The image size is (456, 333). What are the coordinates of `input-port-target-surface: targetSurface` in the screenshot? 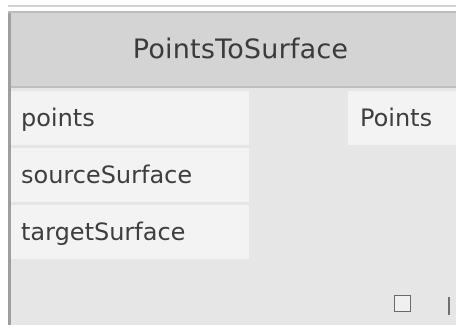 It's located at (130, 232).